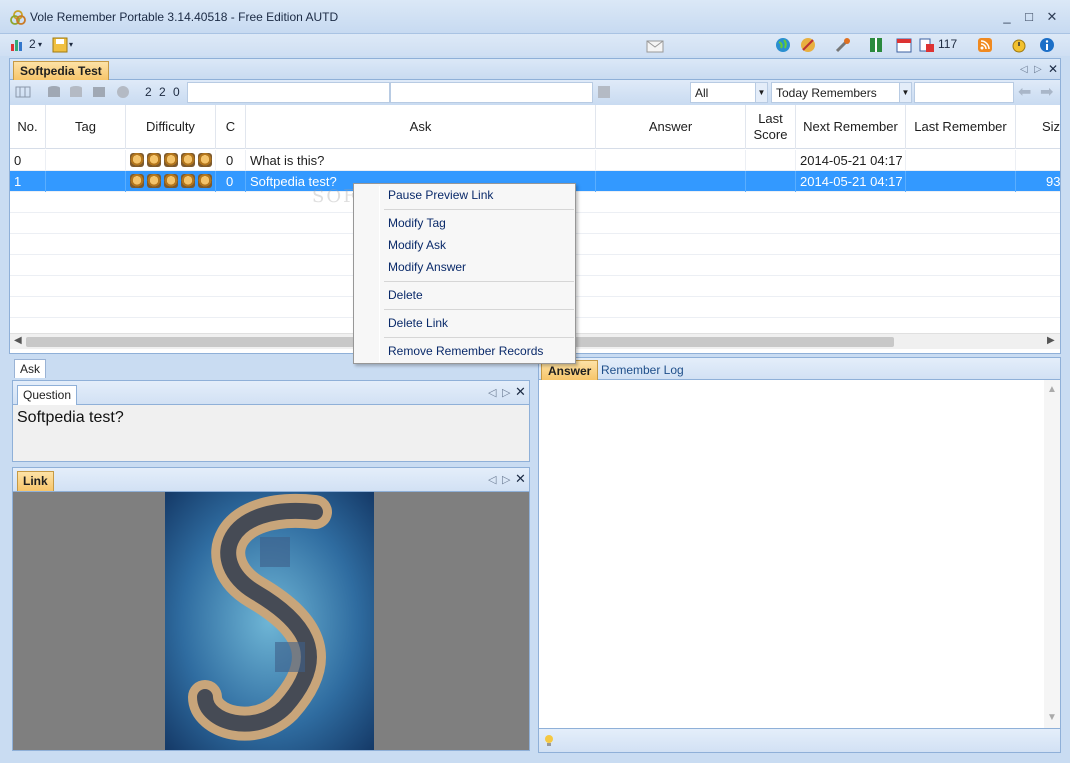 The height and width of the screenshot is (763, 1070). Describe the element at coordinates (30, 368) in the screenshot. I see `tab-ask: Ask` at that location.